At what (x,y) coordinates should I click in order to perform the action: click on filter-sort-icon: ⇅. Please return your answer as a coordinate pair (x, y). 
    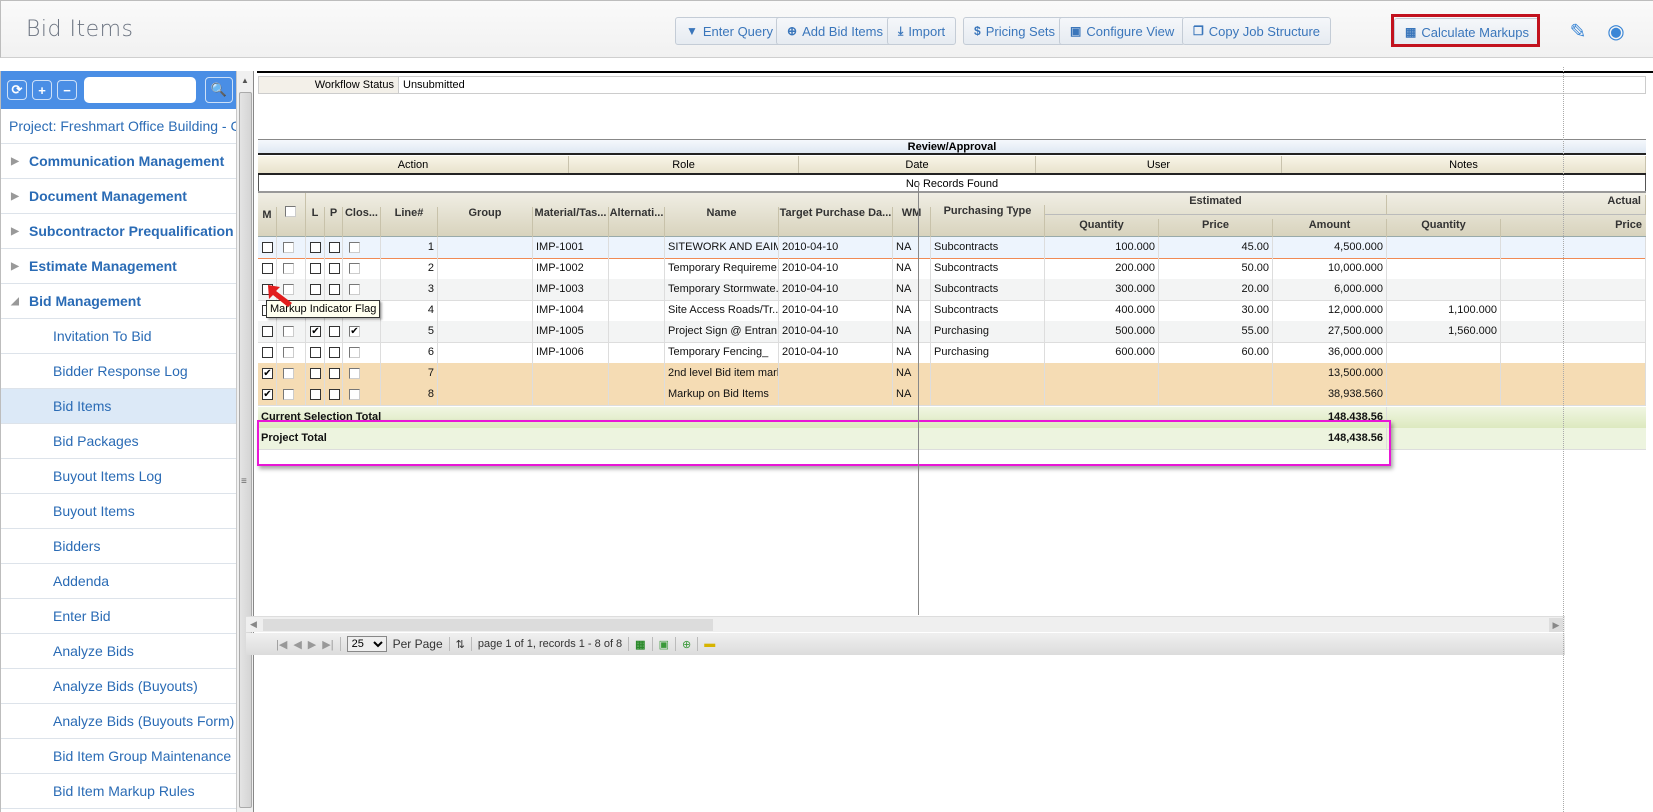
    Looking at the image, I should click on (460, 644).